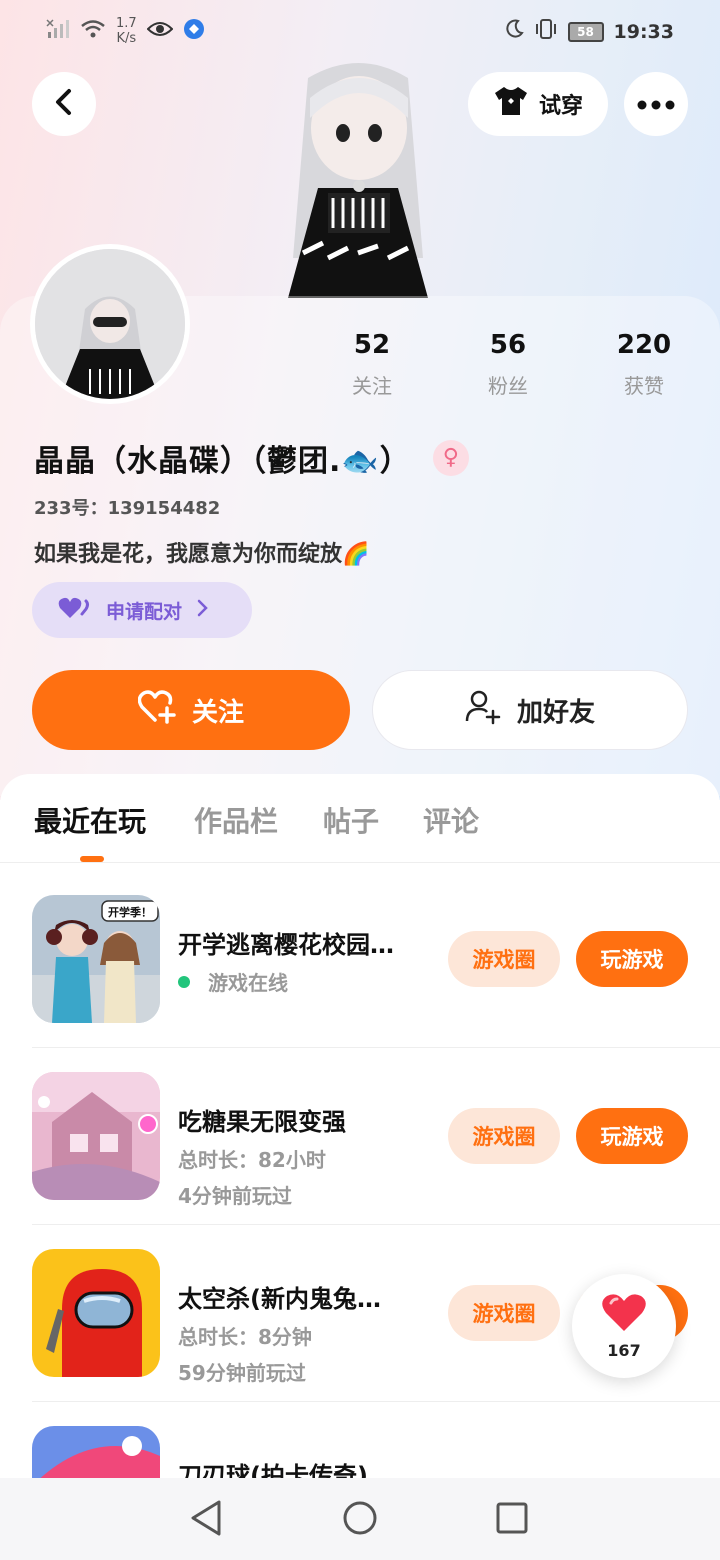 This screenshot has width=720, height=1560. Describe the element at coordinates (644, 364) in the screenshot. I see `likes-stat: 220 获赞` at that location.